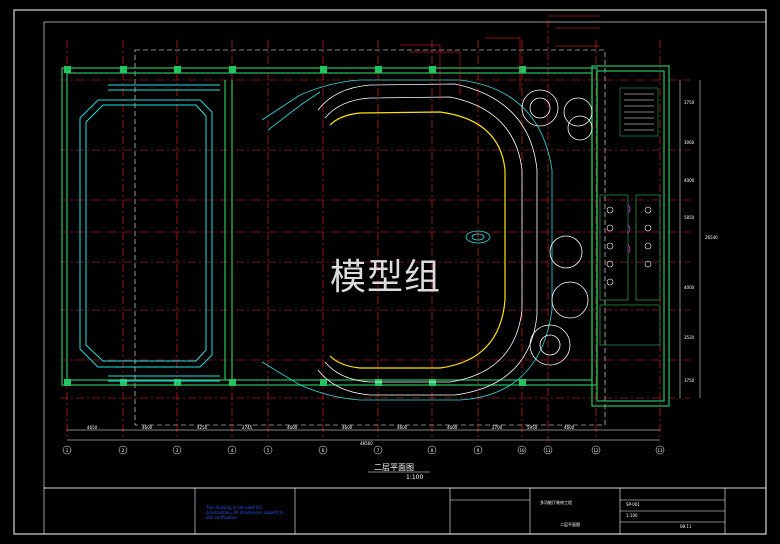 Image resolution: width=780 pixels, height=544 pixels. I want to click on axis-label: 5, so click(268, 450).